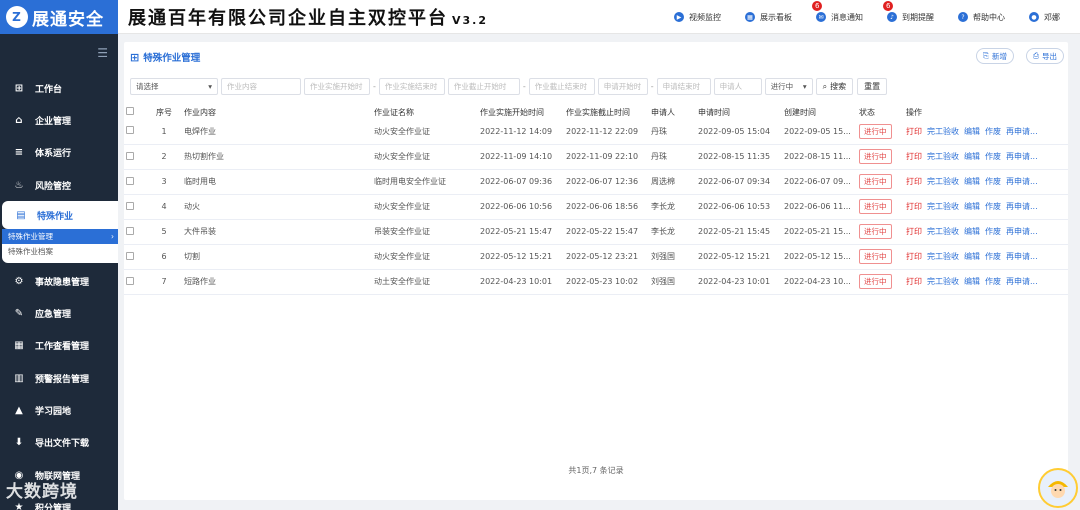 This screenshot has height=510, width=1080. What do you see at coordinates (872, 86) in the screenshot?
I see `reset-button: 重置` at bounding box center [872, 86].